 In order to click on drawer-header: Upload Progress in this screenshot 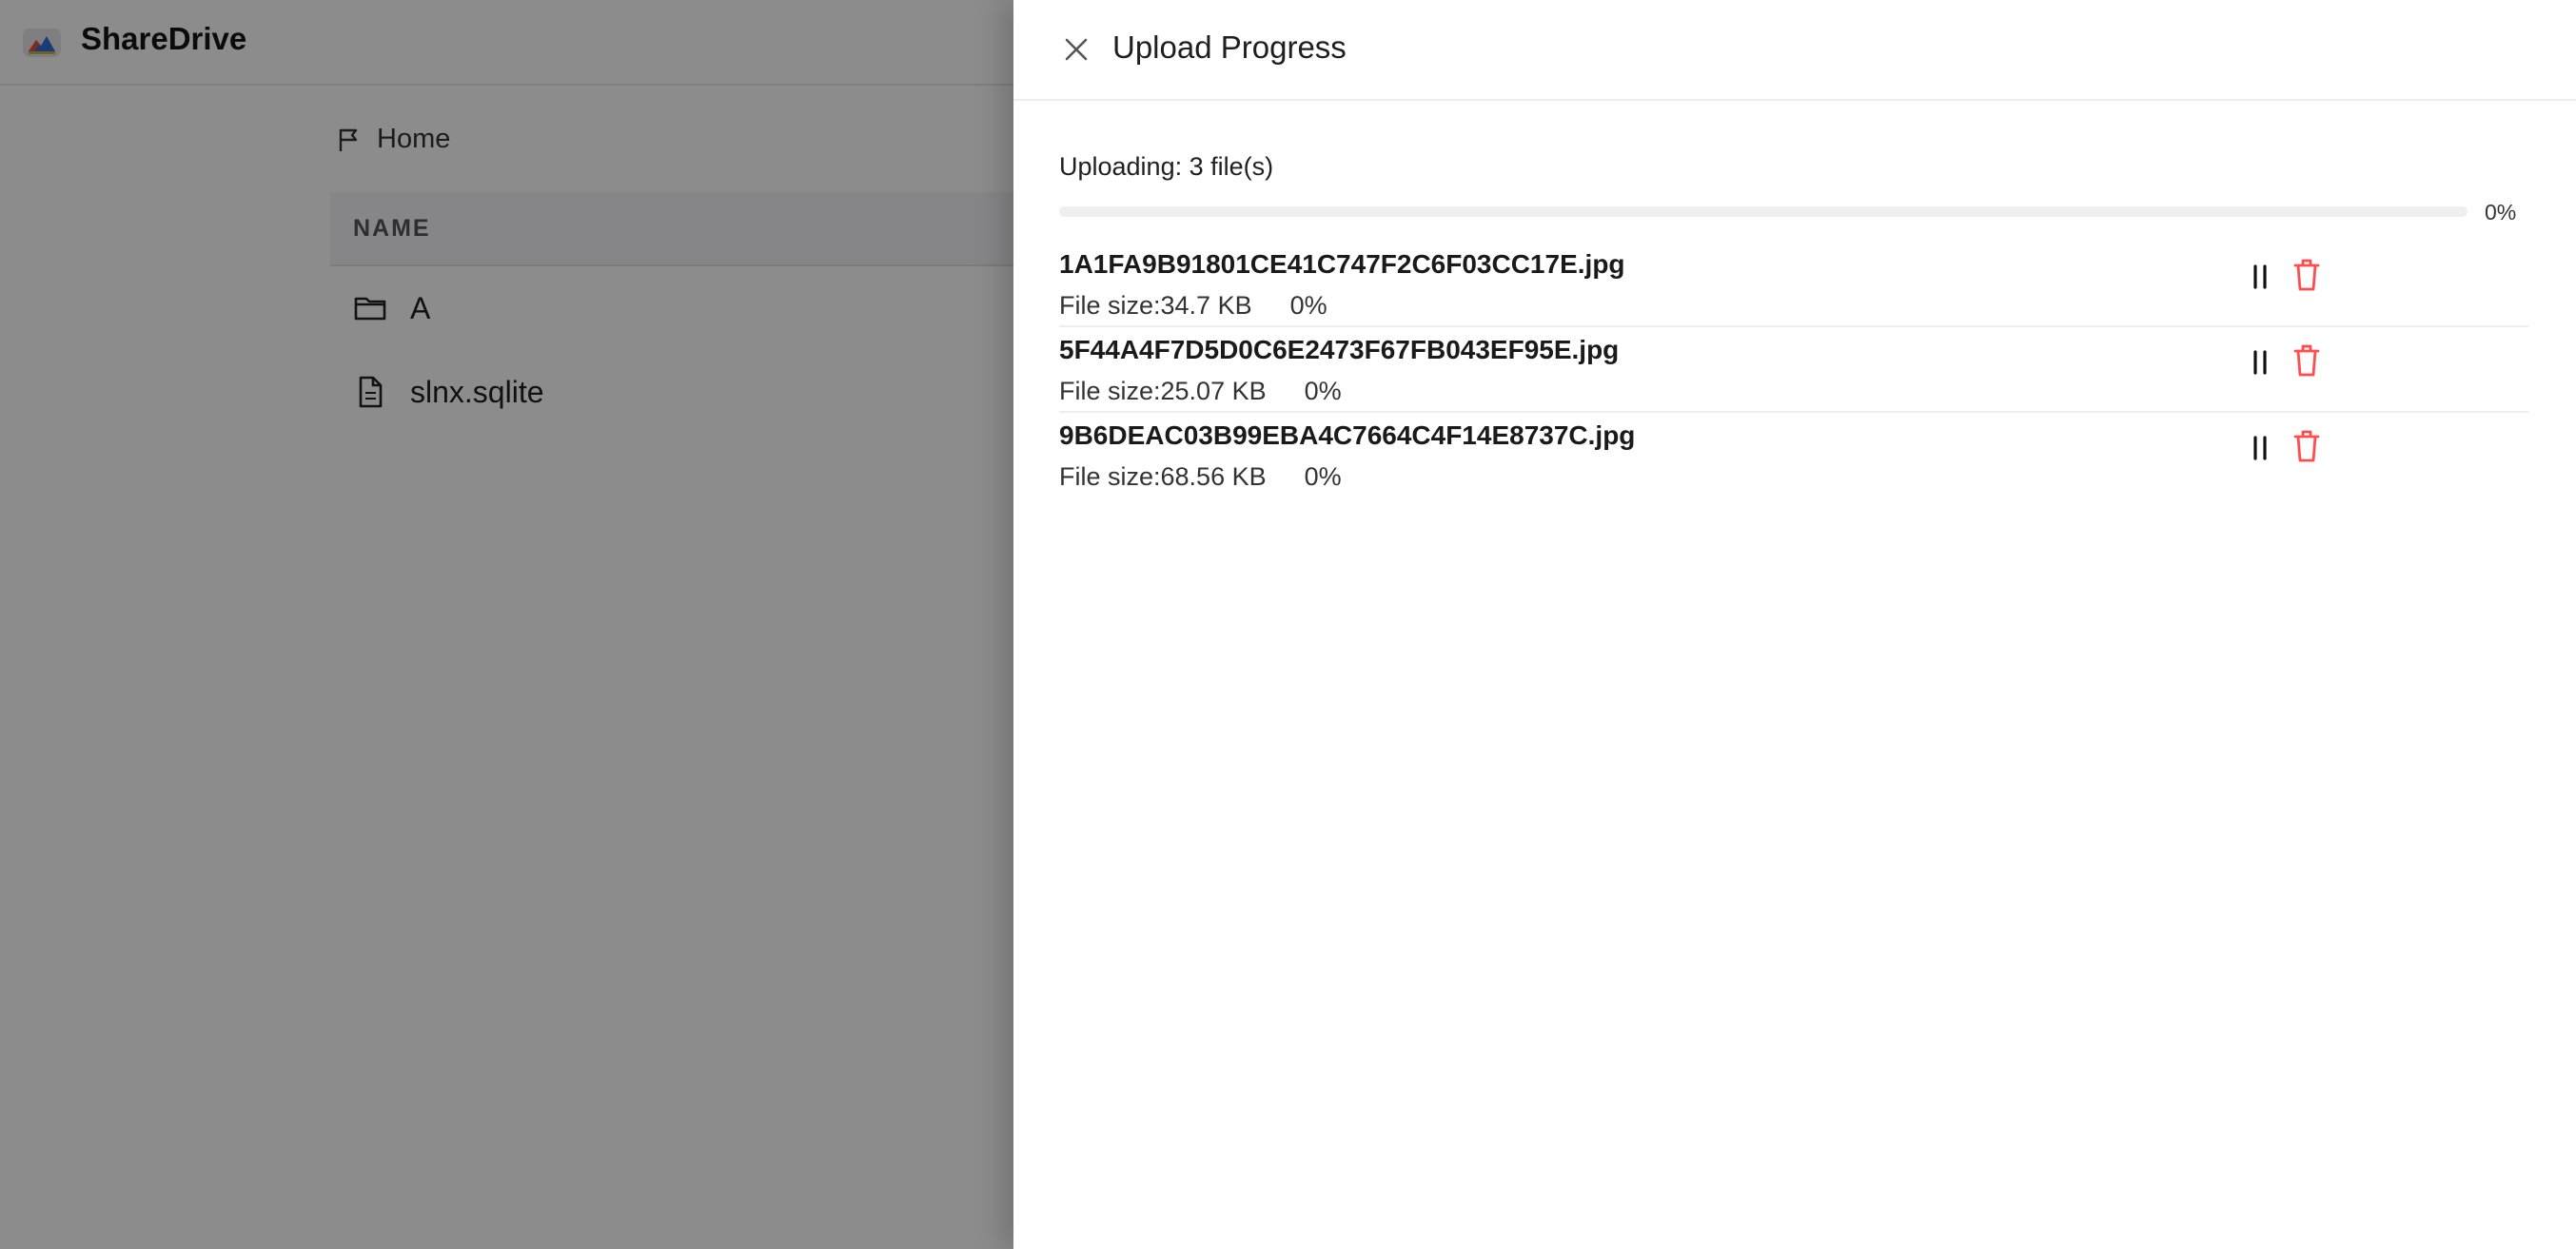, I will do `click(1794, 51)`.